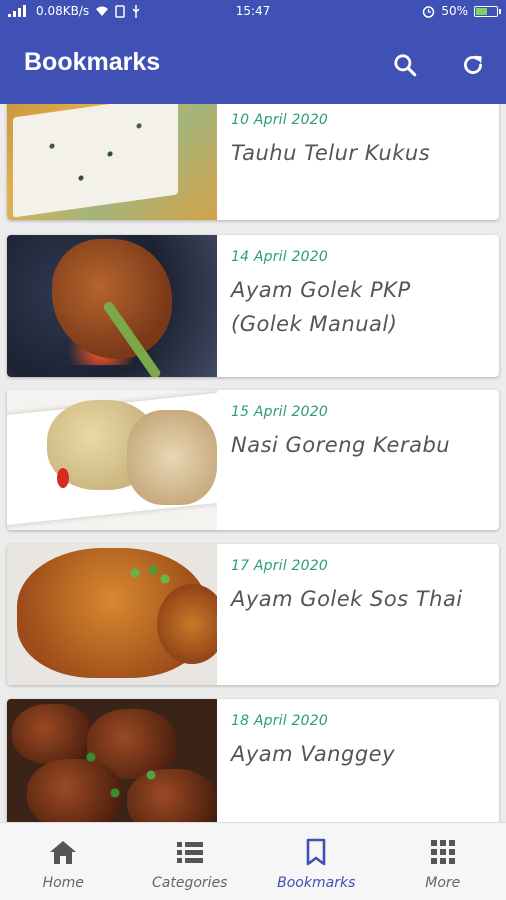 The height and width of the screenshot is (900, 506). Describe the element at coordinates (190, 852) in the screenshot. I see `list-icon` at that location.